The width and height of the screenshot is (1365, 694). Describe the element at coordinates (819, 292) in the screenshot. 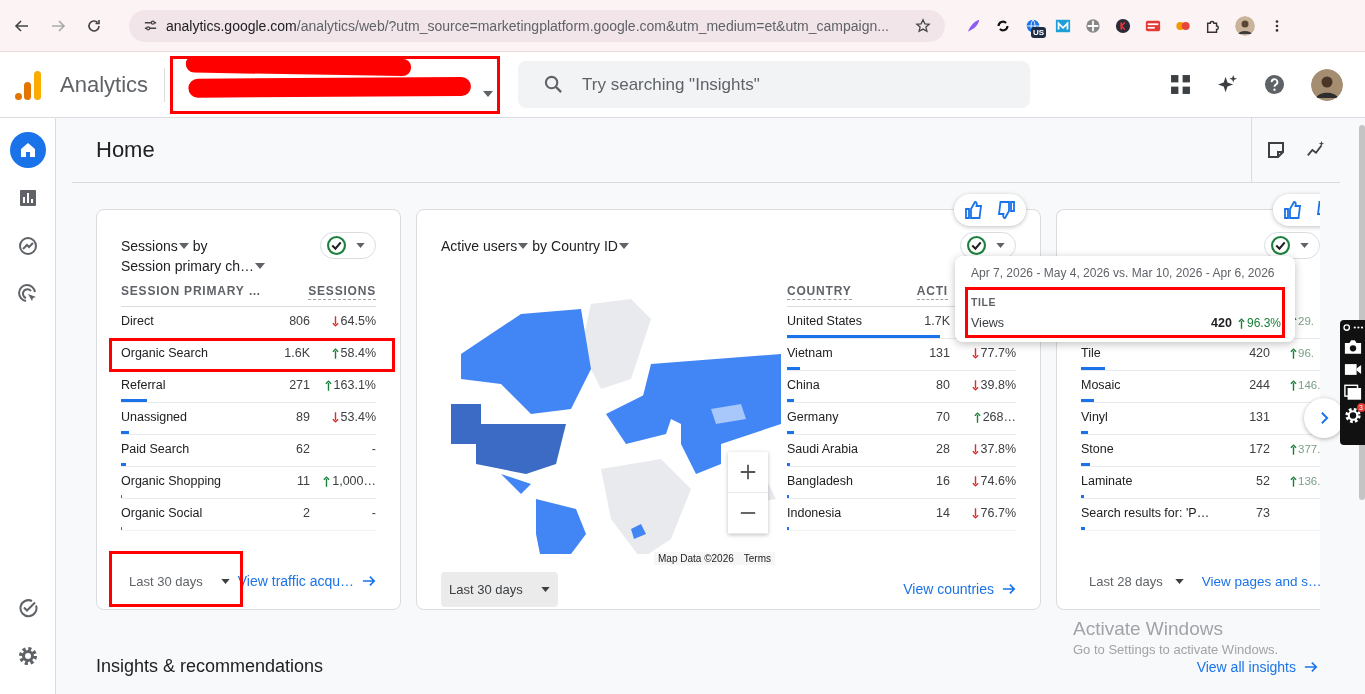

I see `column-header: COUNTRY` at that location.